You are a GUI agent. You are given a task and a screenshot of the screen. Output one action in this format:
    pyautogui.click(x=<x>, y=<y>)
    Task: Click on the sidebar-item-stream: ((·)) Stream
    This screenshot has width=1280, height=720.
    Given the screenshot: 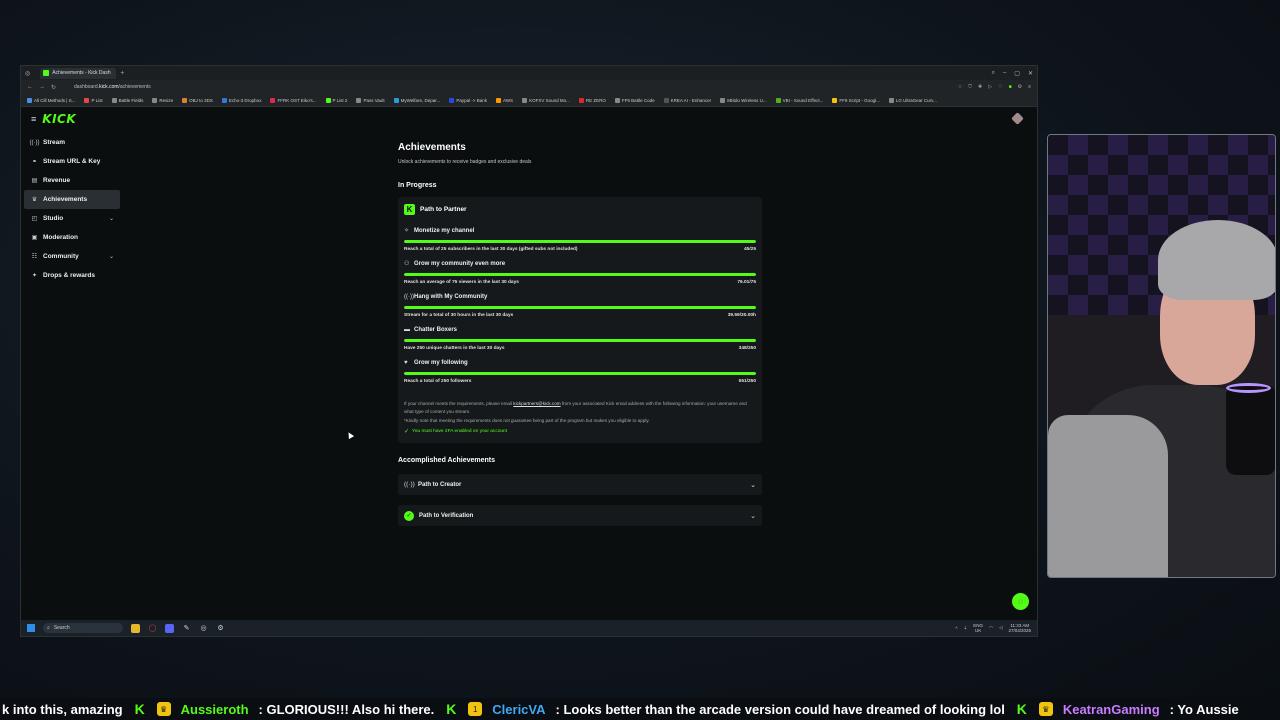 What is the action you would take?
    pyautogui.click(x=72, y=142)
    